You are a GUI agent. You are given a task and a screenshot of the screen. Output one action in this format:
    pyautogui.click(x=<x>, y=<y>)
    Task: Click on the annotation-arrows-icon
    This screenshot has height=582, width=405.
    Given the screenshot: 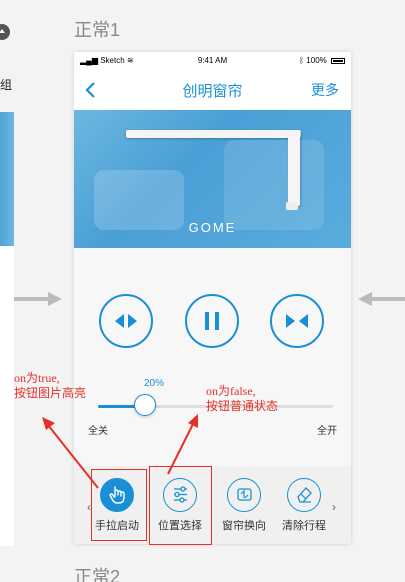 What is the action you would take?
    pyautogui.click(x=120, y=451)
    